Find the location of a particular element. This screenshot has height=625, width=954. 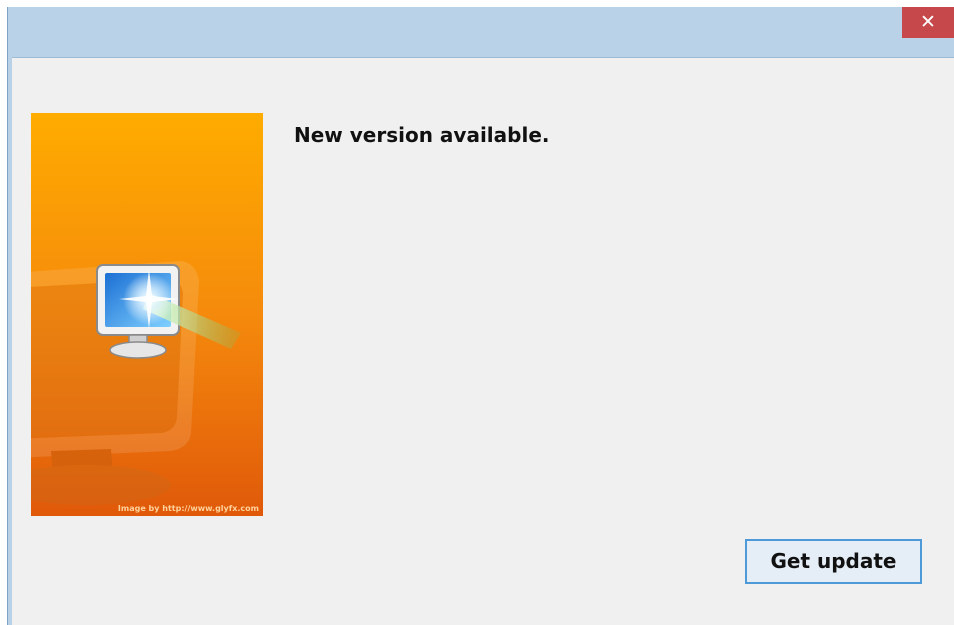

close-icon: ✕ is located at coordinates (928, 22).